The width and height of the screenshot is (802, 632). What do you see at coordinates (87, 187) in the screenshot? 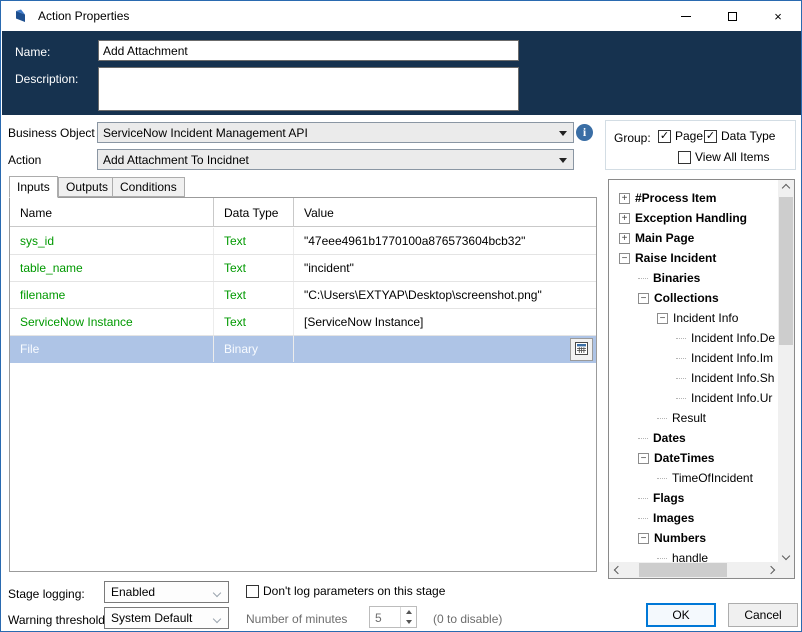
I see `tab-outputs: Outputs` at bounding box center [87, 187].